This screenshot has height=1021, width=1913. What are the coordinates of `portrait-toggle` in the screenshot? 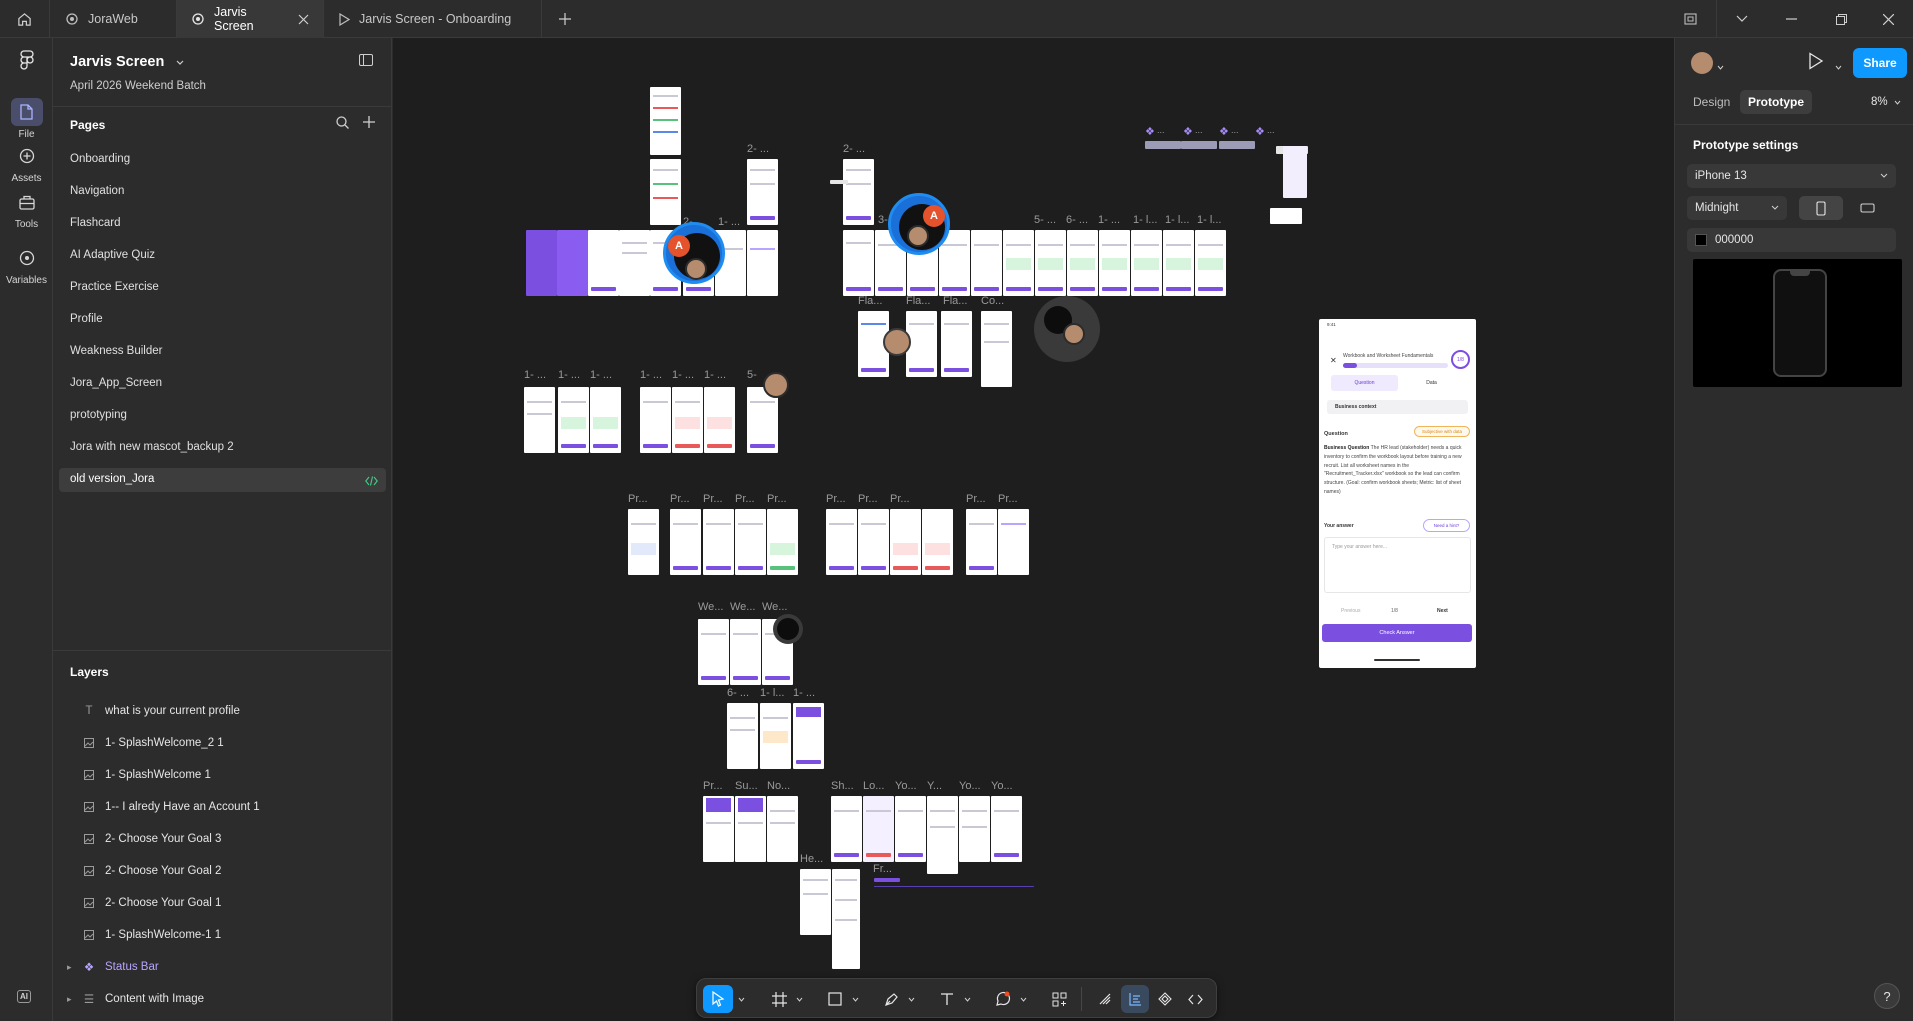 It's located at (1821, 208).